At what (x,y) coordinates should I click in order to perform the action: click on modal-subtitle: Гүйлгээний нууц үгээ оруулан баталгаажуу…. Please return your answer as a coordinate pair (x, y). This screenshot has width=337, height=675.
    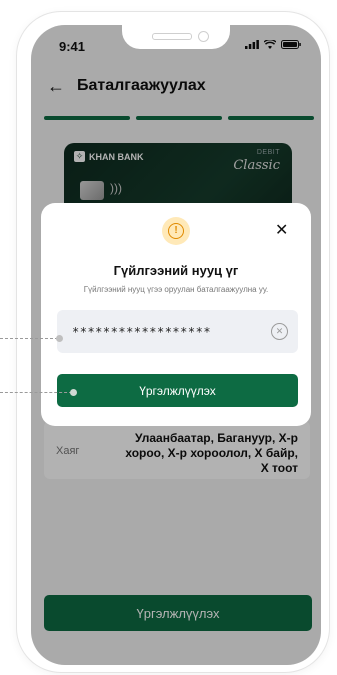
    Looking at the image, I should click on (176, 289).